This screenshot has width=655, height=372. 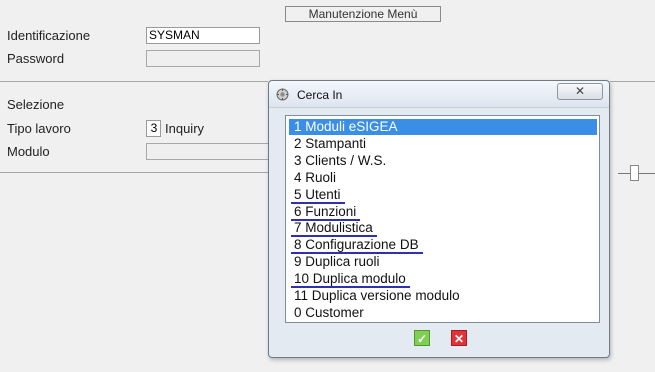 What do you see at coordinates (282, 94) in the screenshot?
I see `app-icon` at bounding box center [282, 94].